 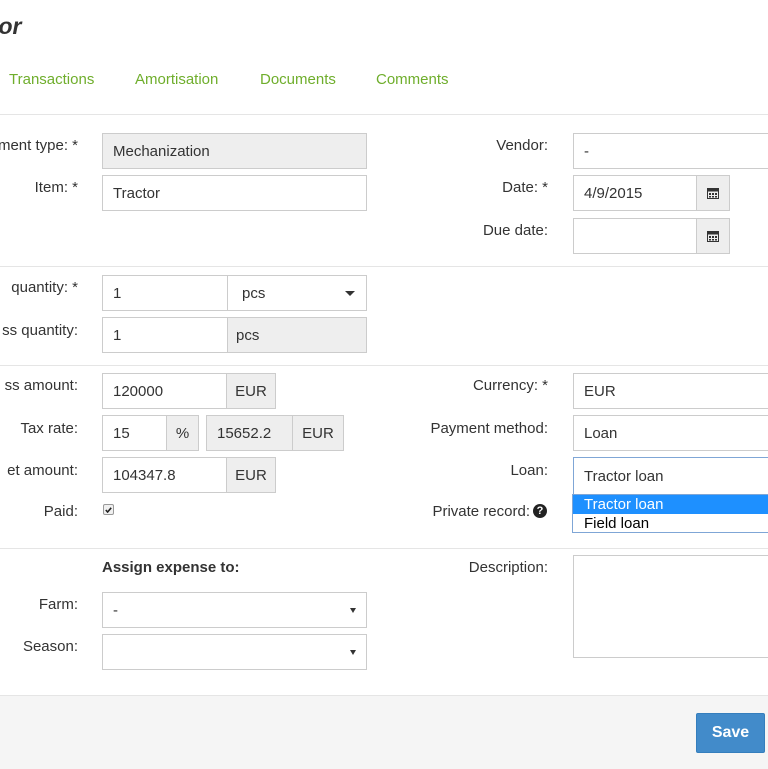 I want to click on gross-amount-currency: EUR, so click(x=251, y=391).